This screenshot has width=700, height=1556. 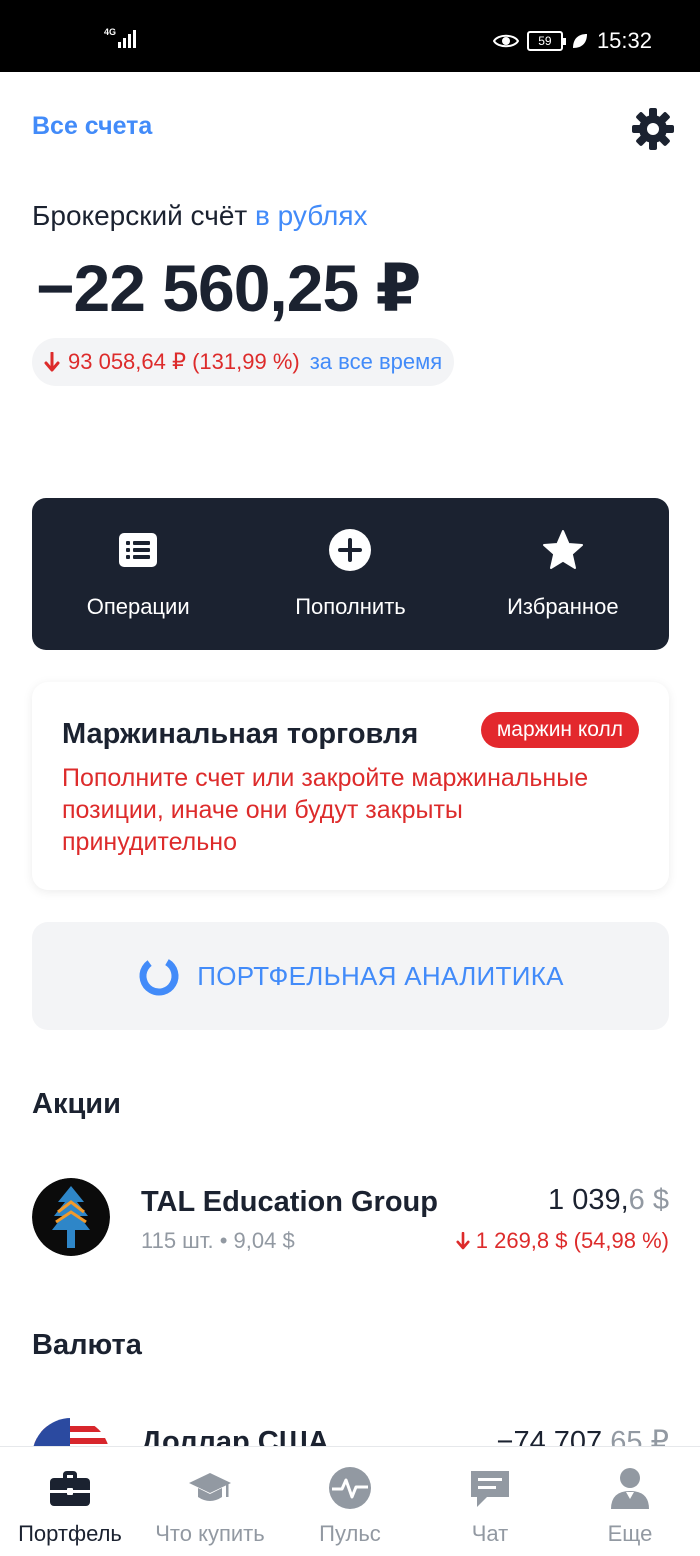 I want to click on settings-button, so click(x=653, y=129).